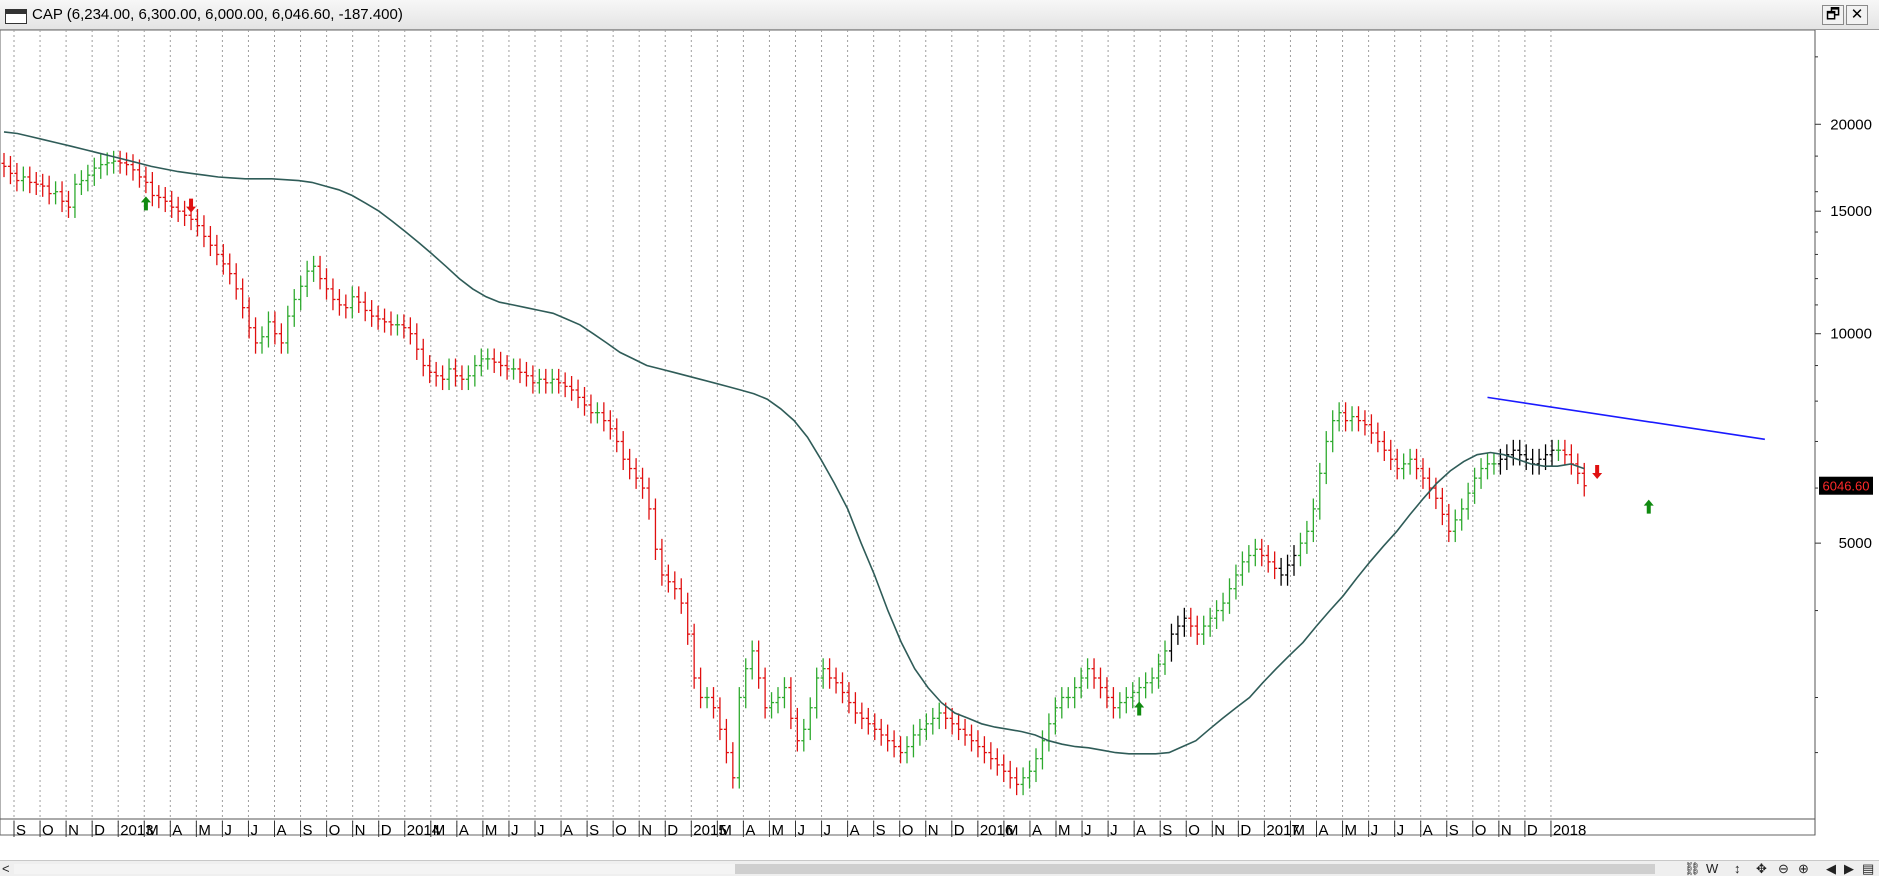 Image resolution: width=1879 pixels, height=876 pixels. What do you see at coordinates (16, 16) in the screenshot?
I see `window-icon` at bounding box center [16, 16].